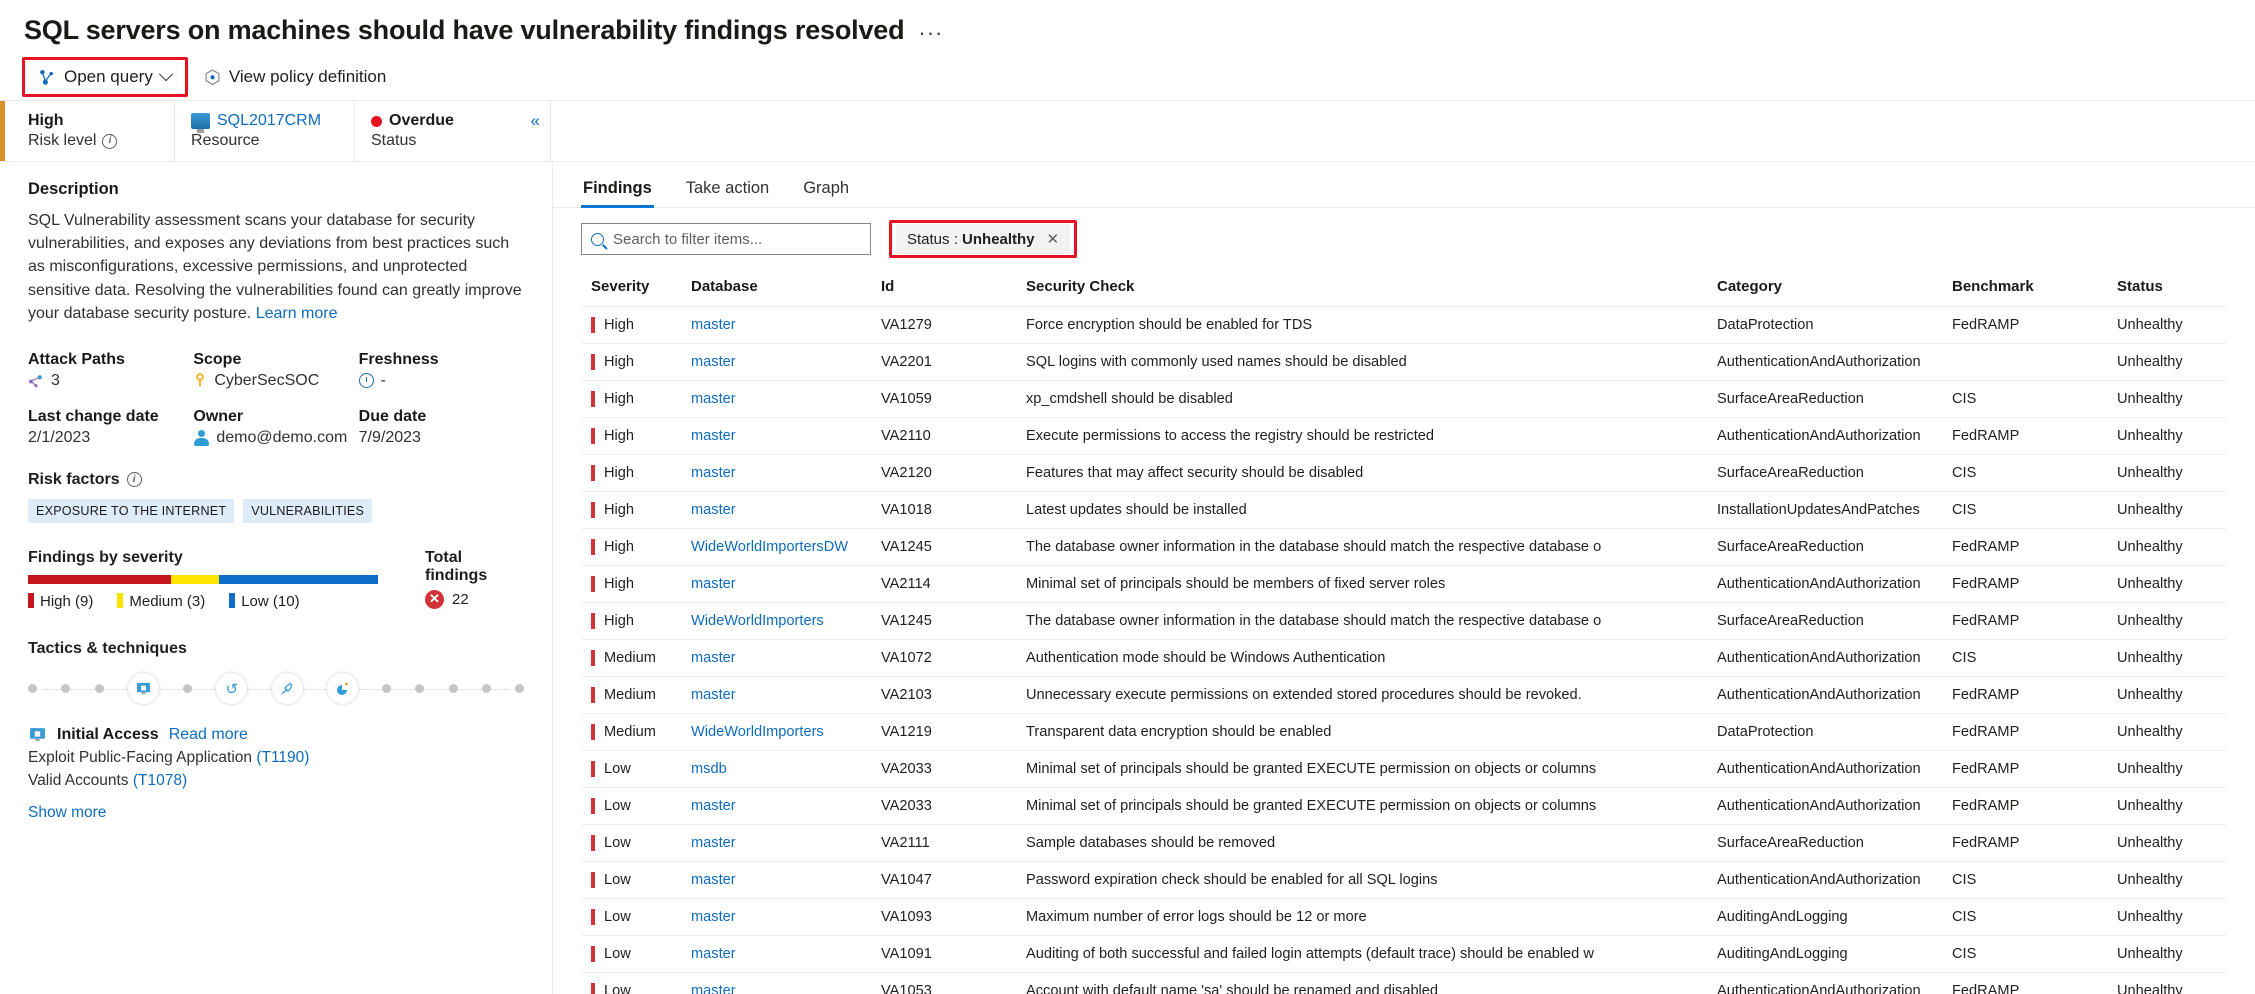 This screenshot has width=2255, height=994. I want to click on search-input, so click(737, 239).